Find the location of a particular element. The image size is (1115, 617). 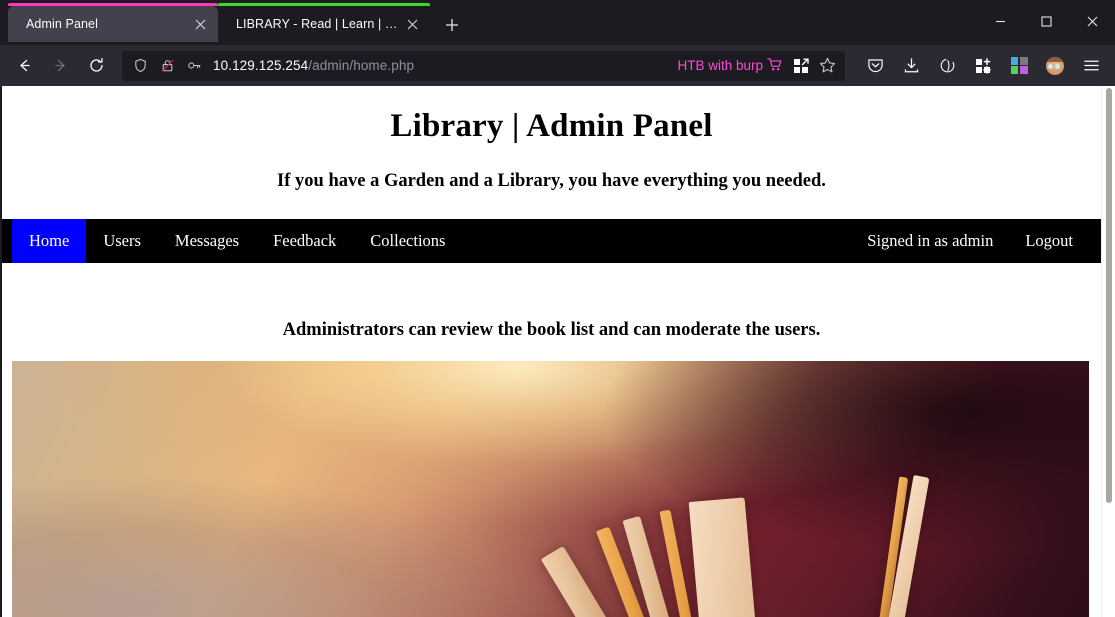

scrollbar-thumb is located at coordinates (1109, 295).